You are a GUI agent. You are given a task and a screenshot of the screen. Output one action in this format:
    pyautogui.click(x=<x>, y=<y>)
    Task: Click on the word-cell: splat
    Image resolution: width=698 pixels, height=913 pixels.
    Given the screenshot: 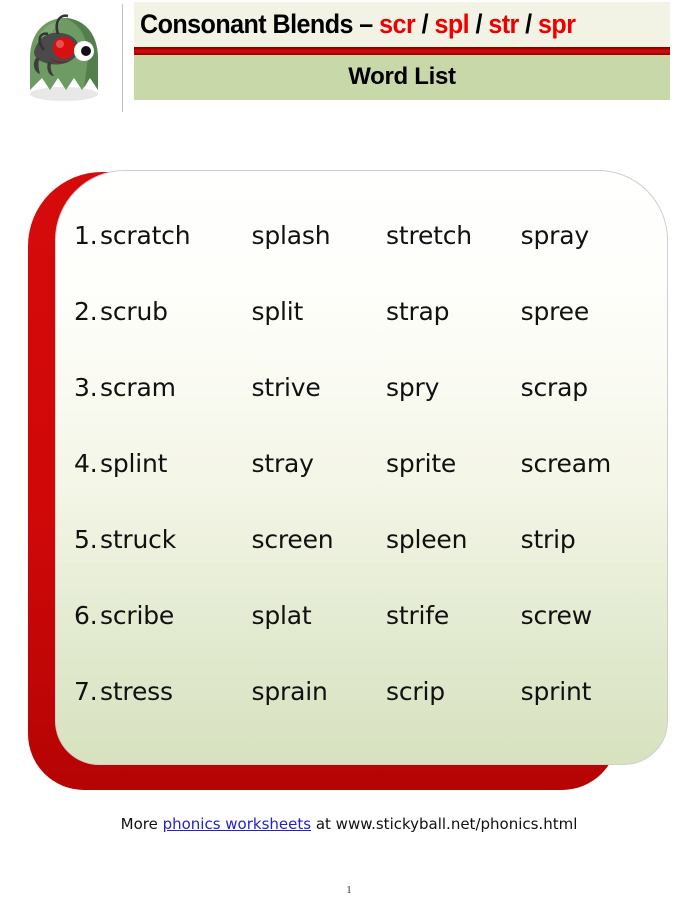 What is the action you would take?
    pyautogui.click(x=281, y=615)
    